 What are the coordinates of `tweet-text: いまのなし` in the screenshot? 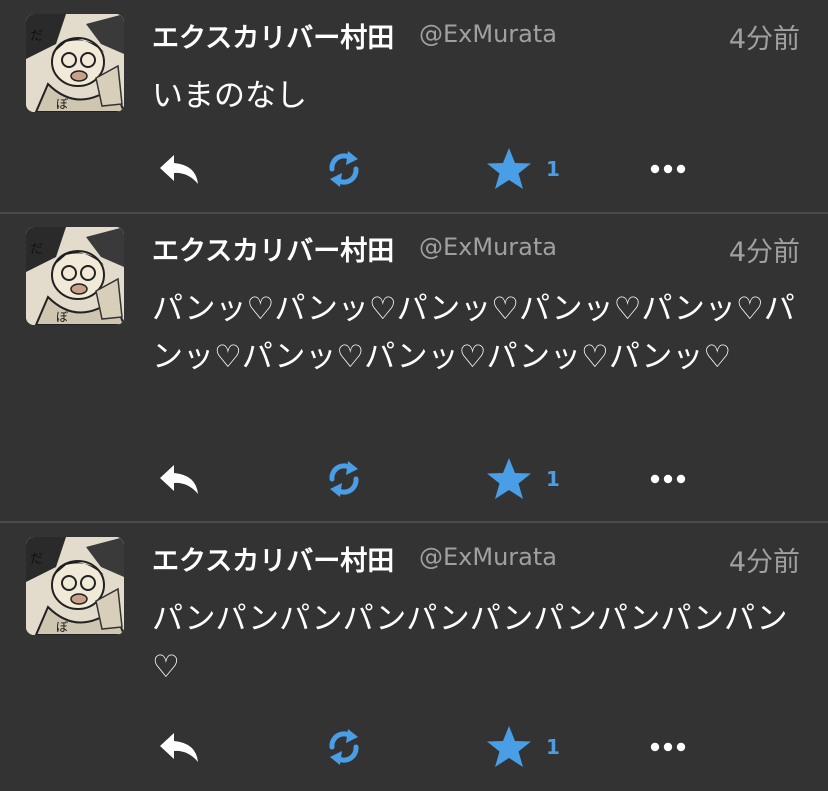 It's located at (229, 96).